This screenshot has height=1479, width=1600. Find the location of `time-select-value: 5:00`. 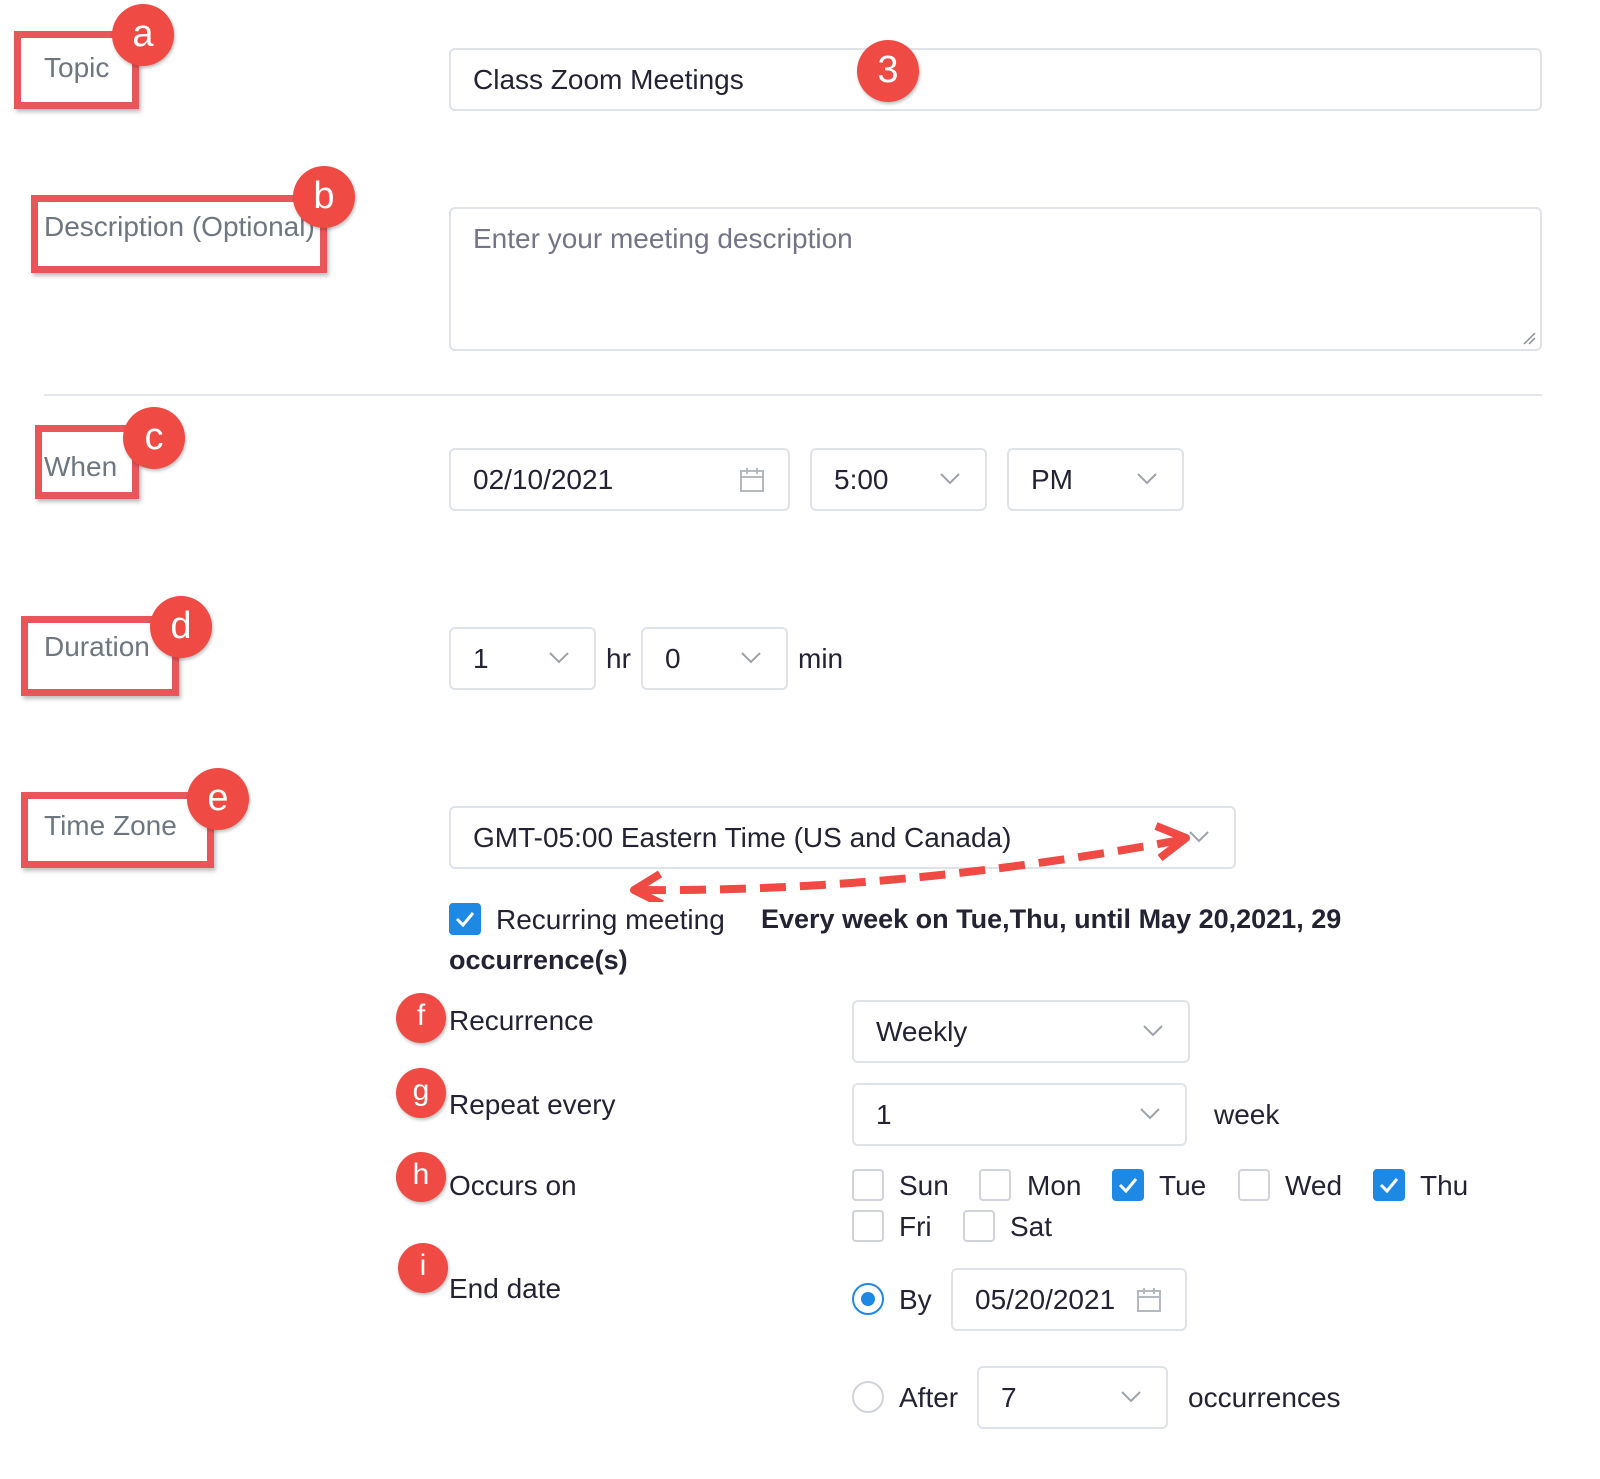

time-select-value: 5:00 is located at coordinates (861, 479).